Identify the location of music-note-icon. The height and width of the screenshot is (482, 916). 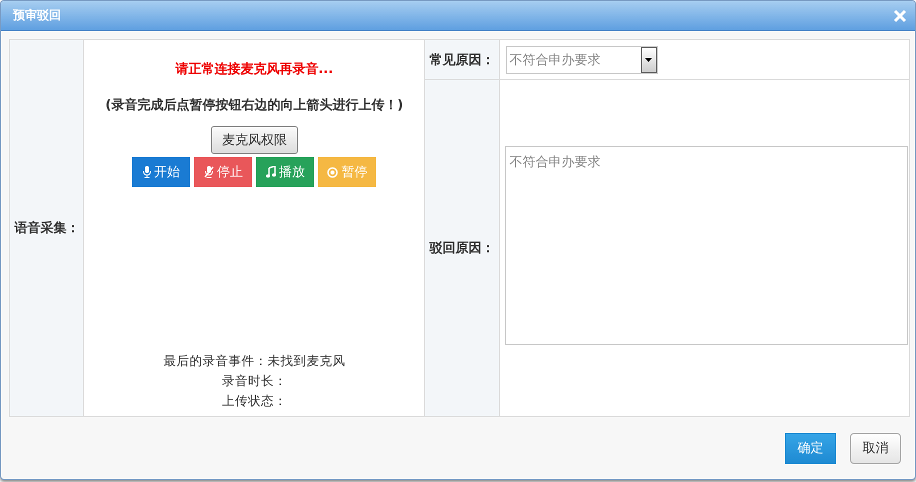
(271, 172).